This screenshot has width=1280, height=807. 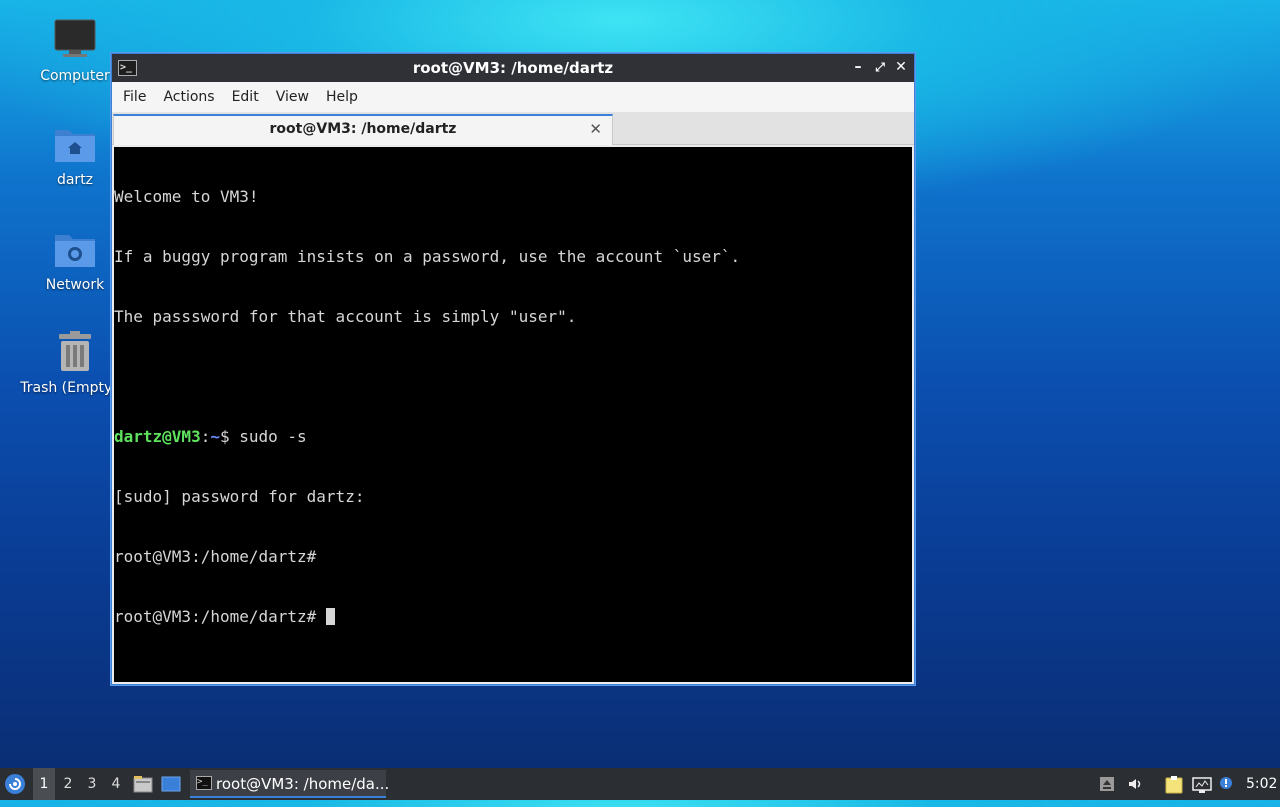 I want to click on menubar: File Actions Edit View Help, so click(x=513, y=97).